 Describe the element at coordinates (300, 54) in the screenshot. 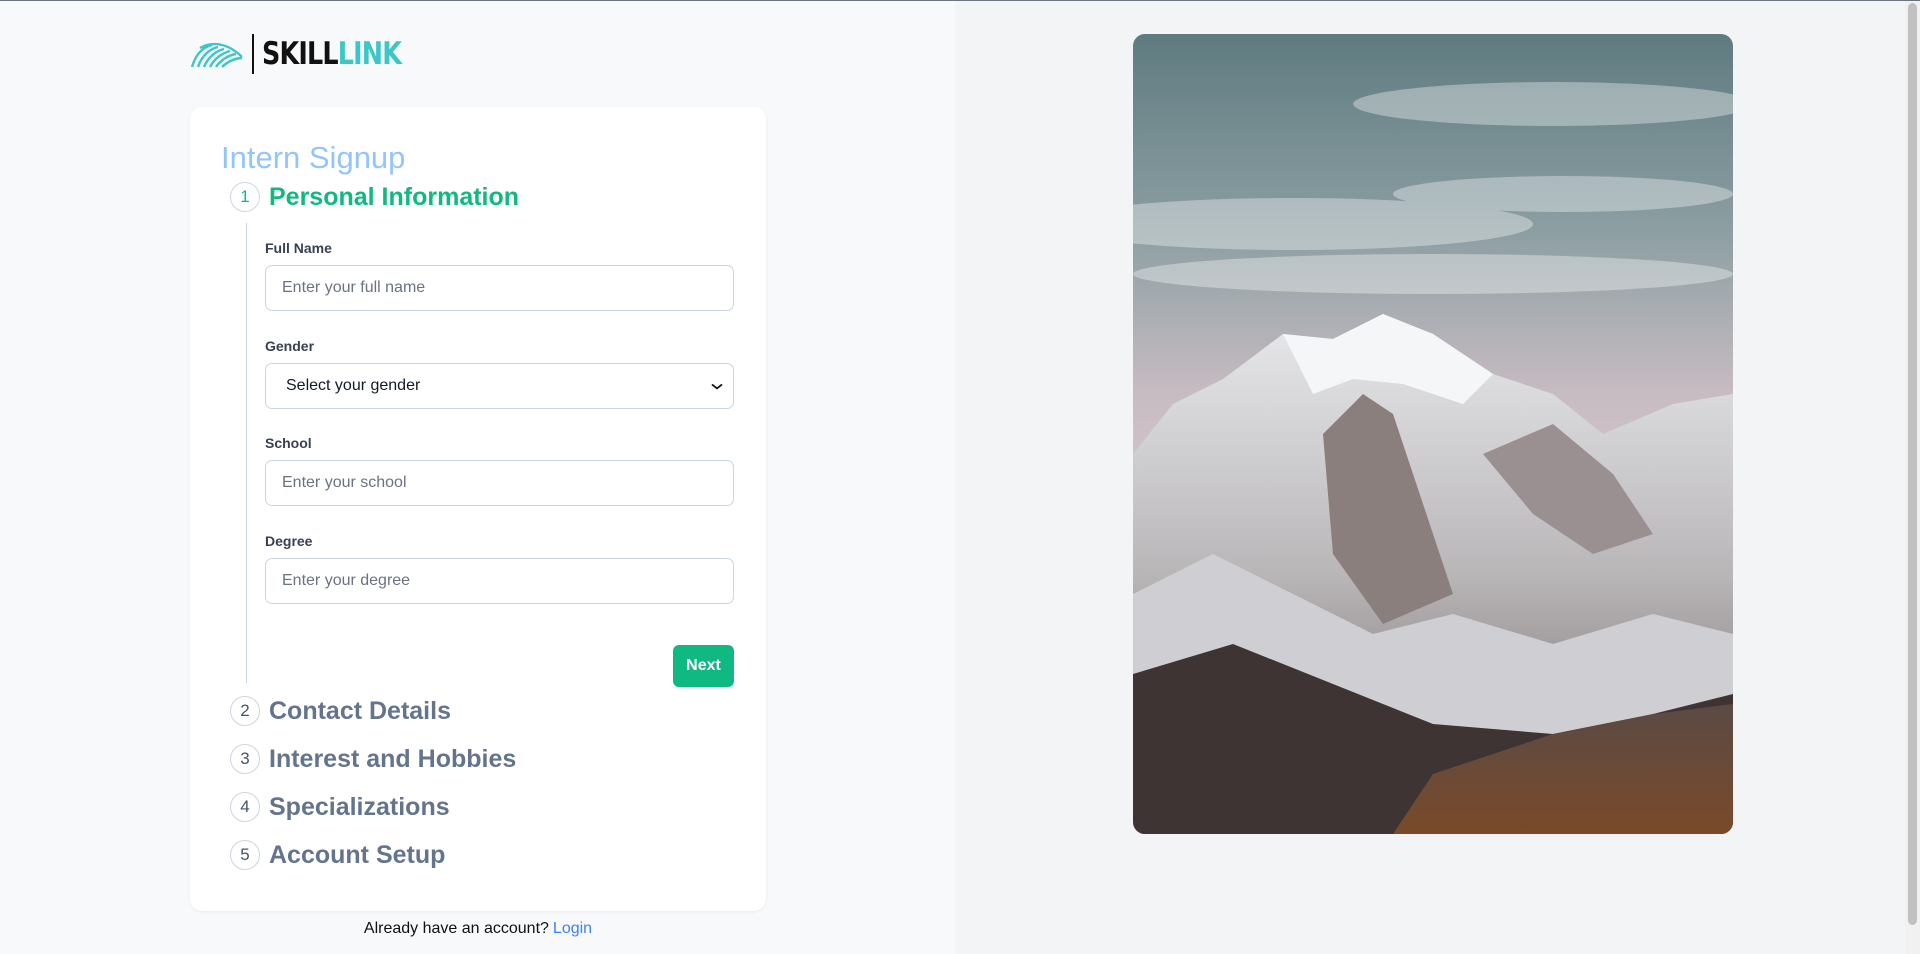

I see `logo-text-dark: SKILL` at that location.